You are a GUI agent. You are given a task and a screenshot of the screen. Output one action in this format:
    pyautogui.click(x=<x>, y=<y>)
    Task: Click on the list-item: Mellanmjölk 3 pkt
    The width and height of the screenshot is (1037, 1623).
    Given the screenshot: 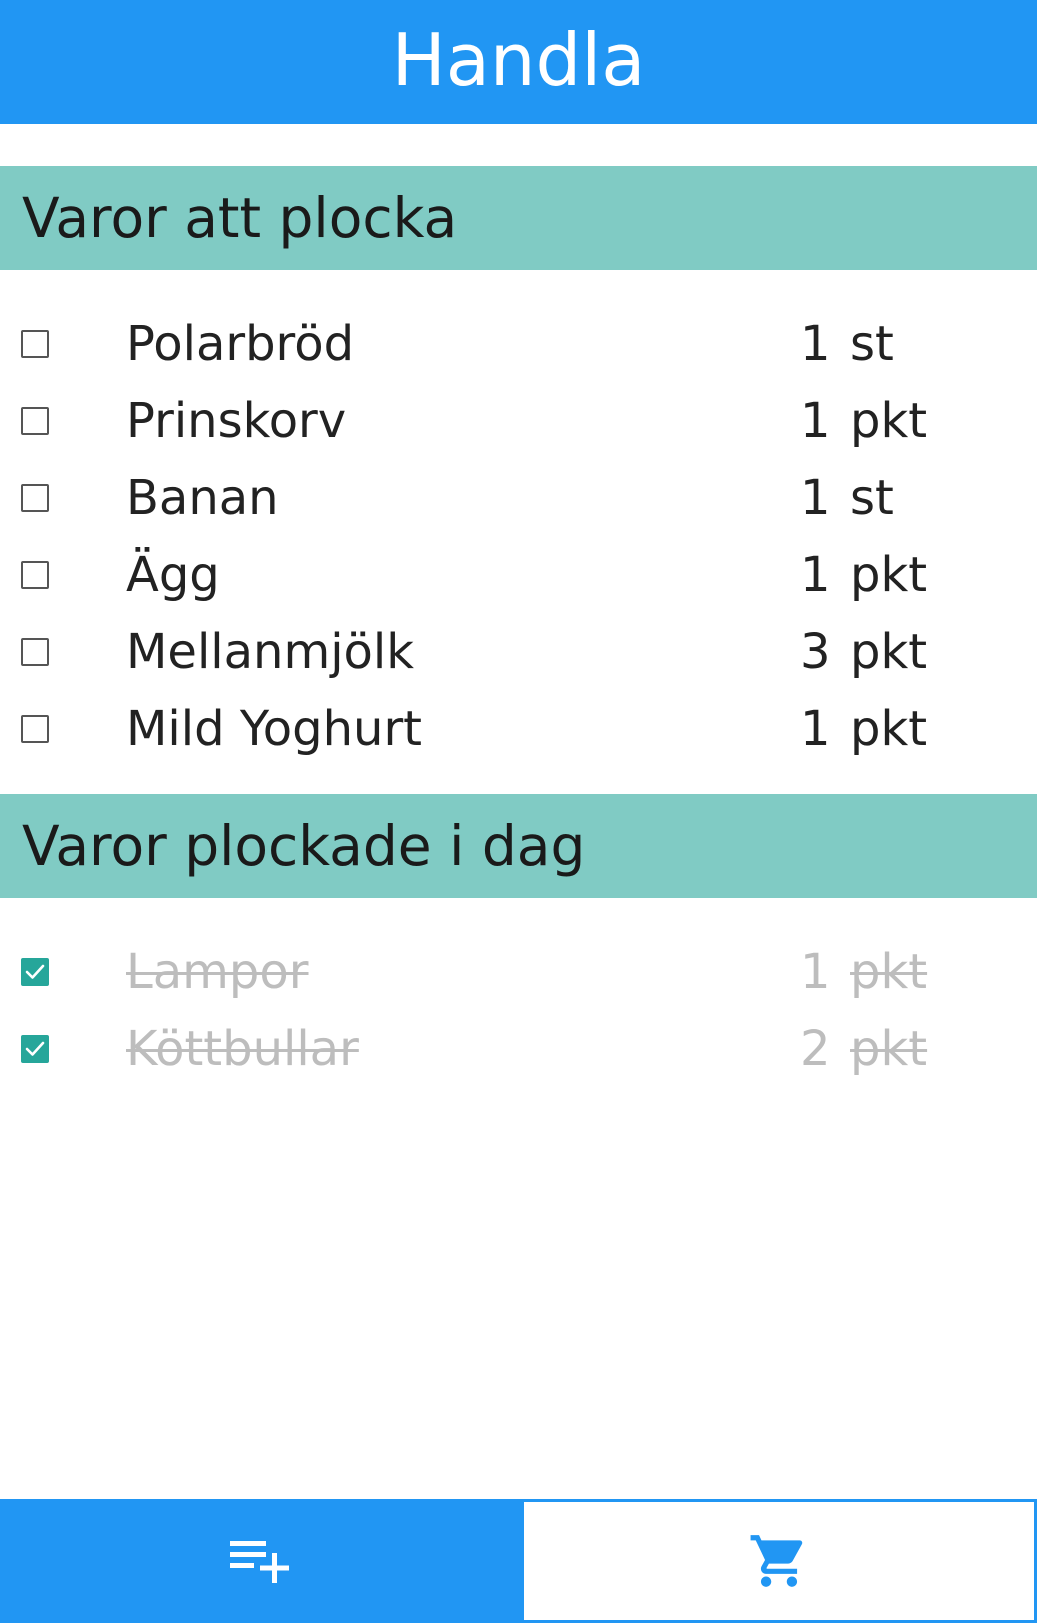 What is the action you would take?
    pyautogui.click(x=518, y=651)
    